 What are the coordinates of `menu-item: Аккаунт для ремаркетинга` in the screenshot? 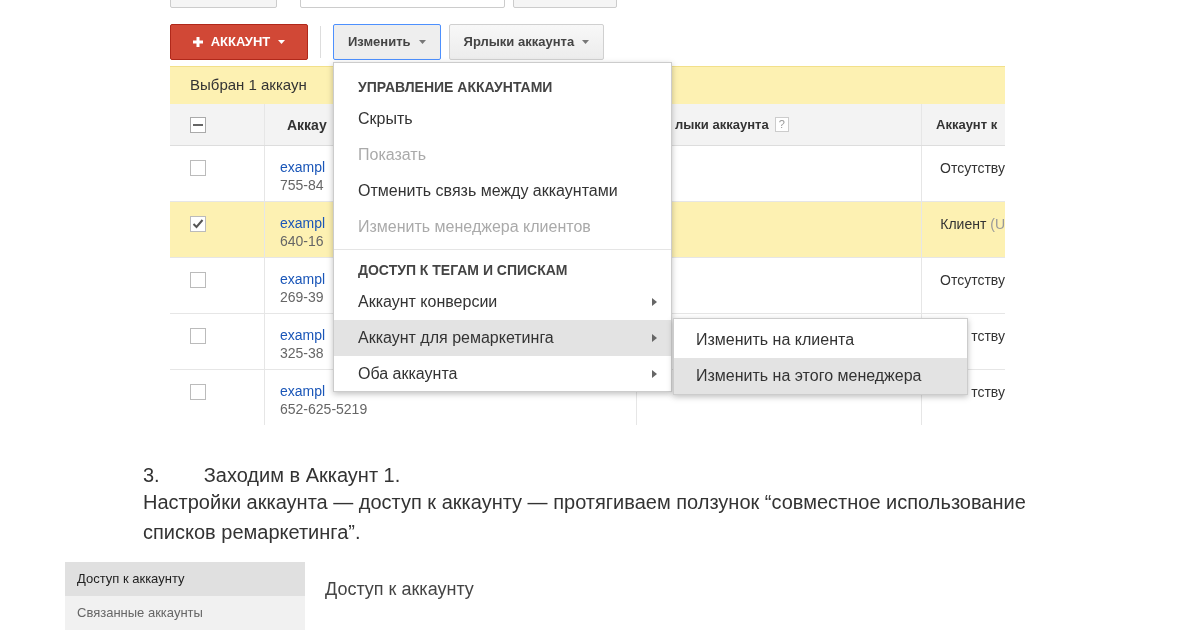 It's located at (502, 338).